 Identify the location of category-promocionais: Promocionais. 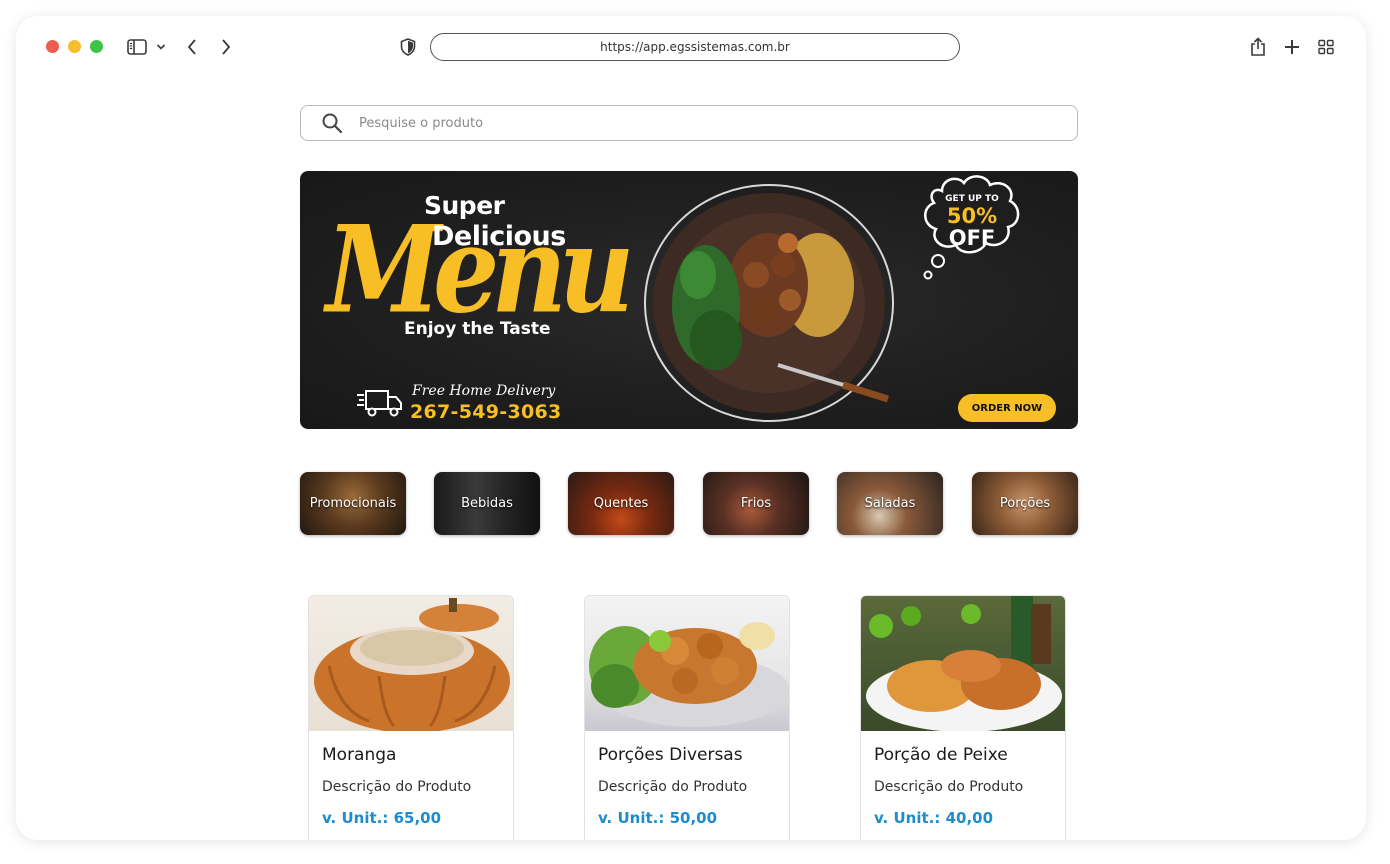
(353, 503).